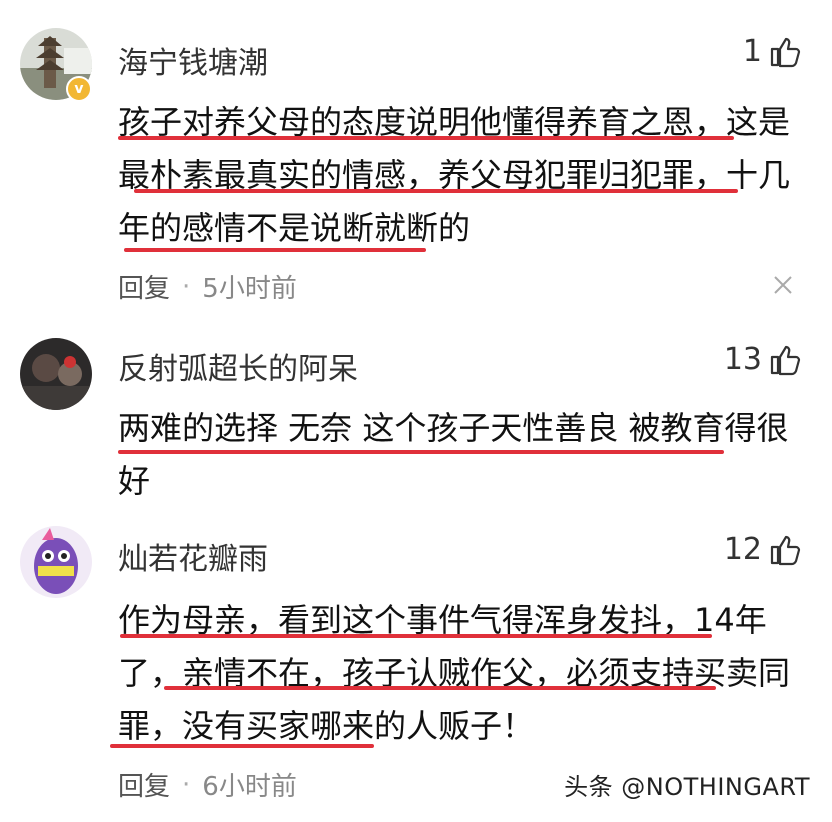  What do you see at coordinates (763, 549) in the screenshot?
I see `like-button: 12` at bounding box center [763, 549].